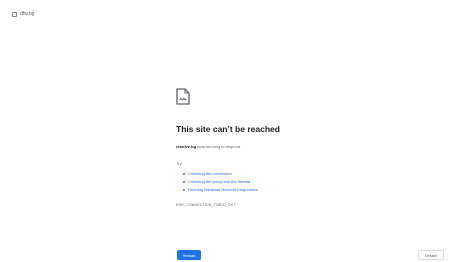 The width and height of the screenshot is (472, 262). I want to click on broken-document-icon, so click(183, 96).